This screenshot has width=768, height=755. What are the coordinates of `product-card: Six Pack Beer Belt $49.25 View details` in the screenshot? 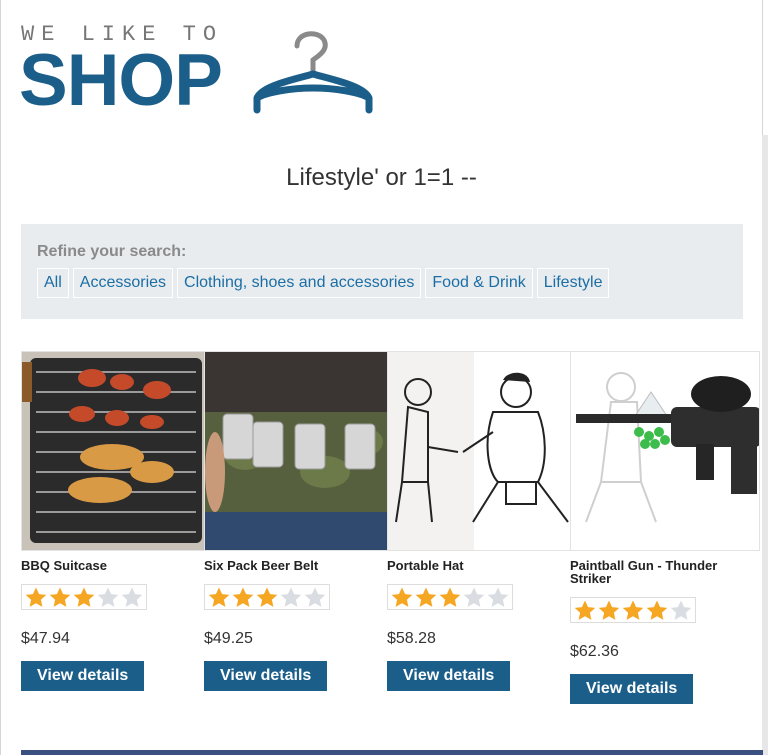 It's located at (296, 521).